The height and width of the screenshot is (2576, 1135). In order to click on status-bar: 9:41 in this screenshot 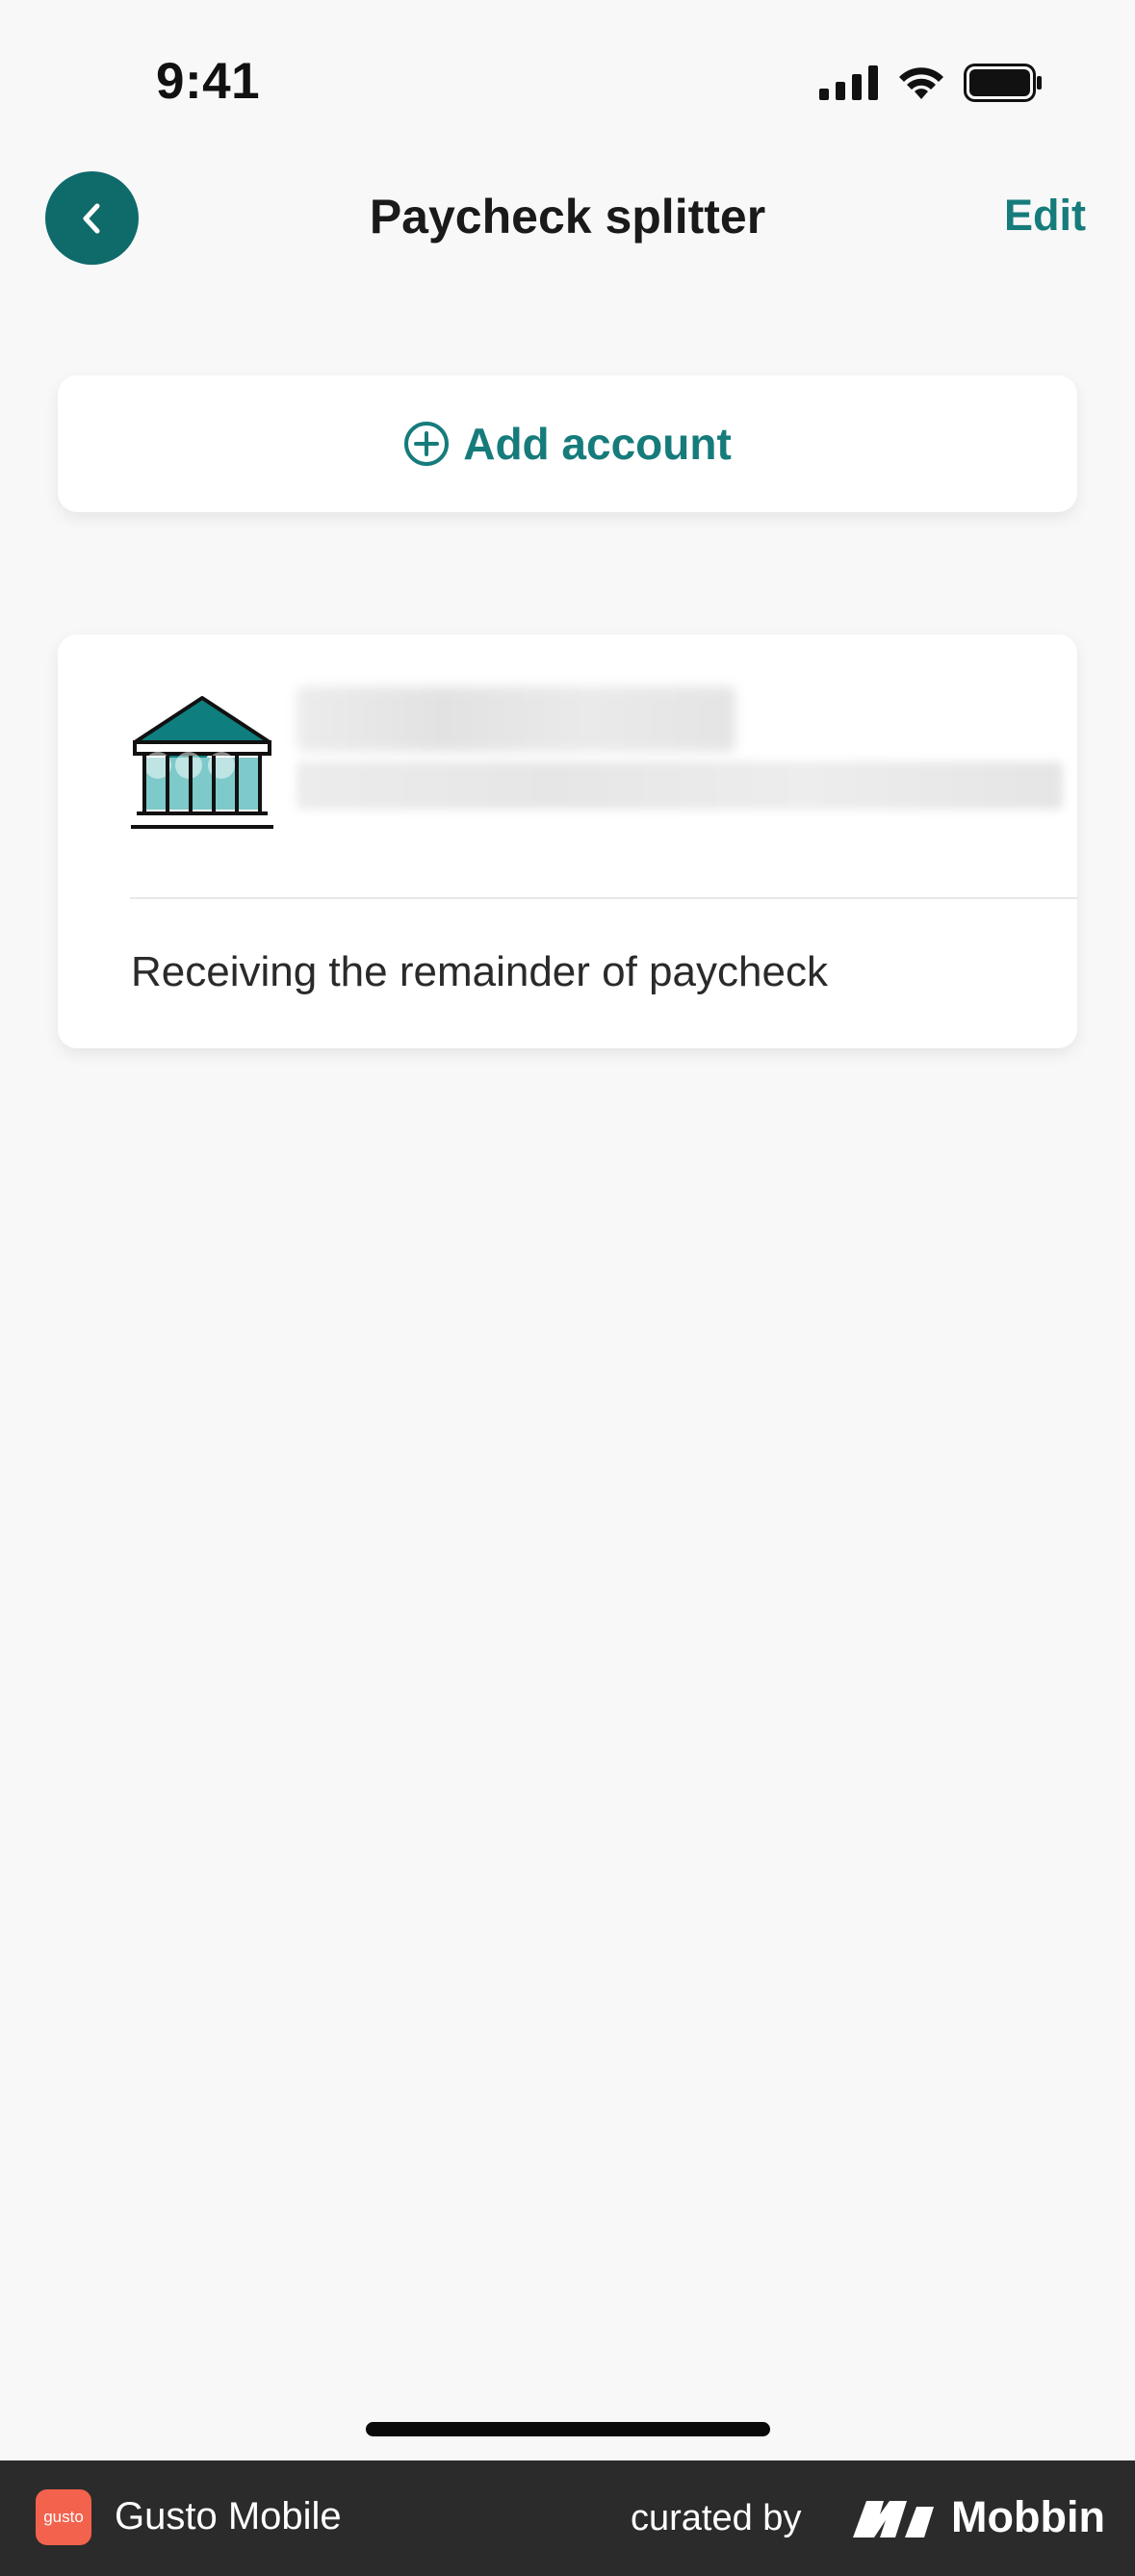, I will do `click(567, 82)`.